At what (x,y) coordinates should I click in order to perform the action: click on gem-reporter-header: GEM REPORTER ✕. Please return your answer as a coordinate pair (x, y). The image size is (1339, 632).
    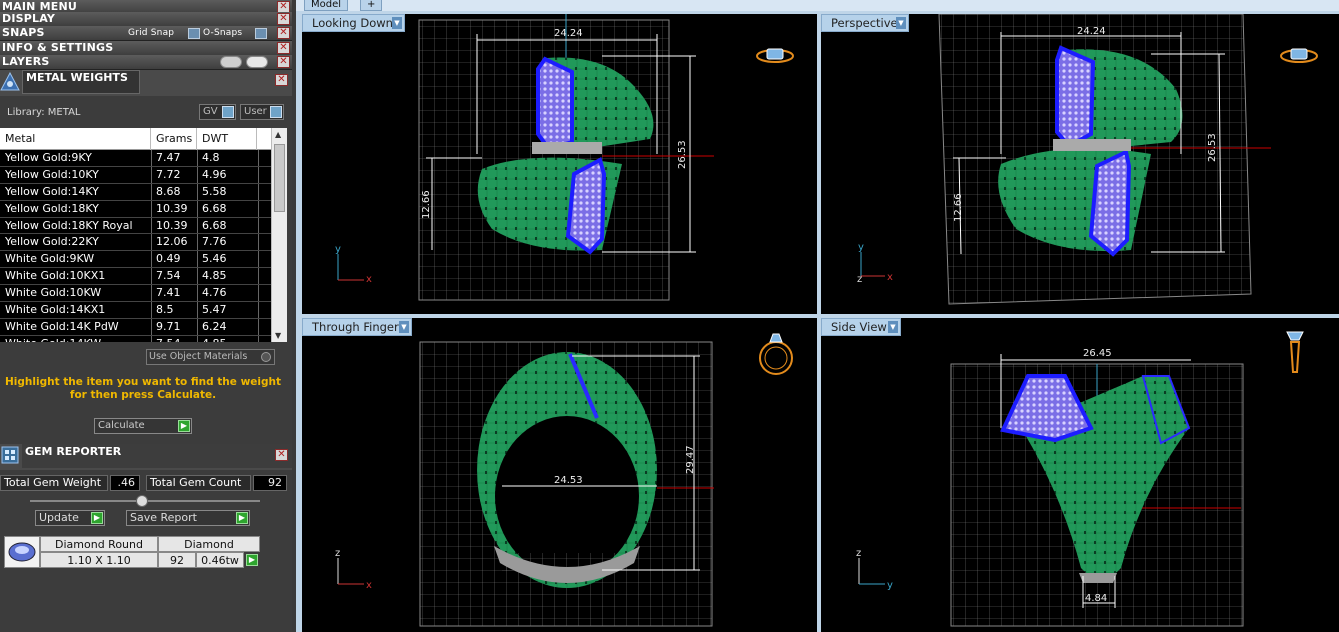
    Looking at the image, I should click on (146, 457).